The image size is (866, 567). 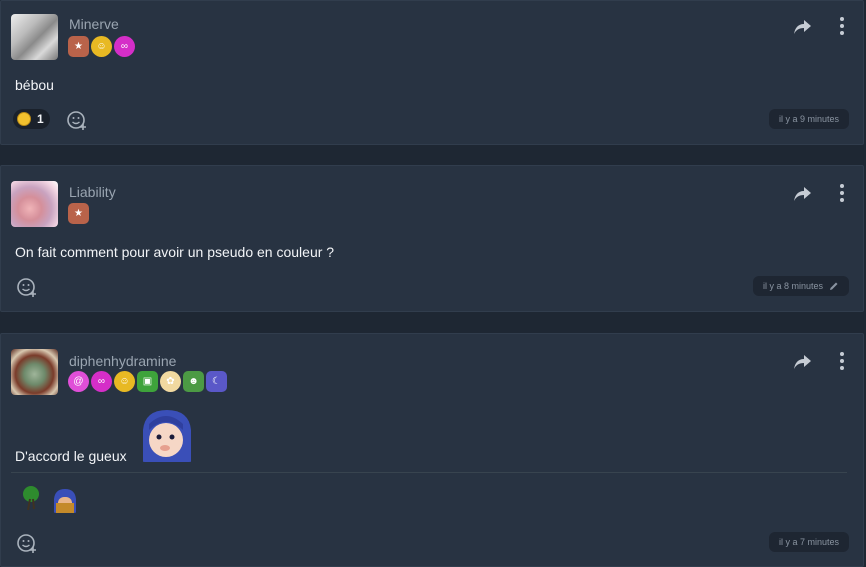 I want to click on reaction-chip: 1, so click(x=31, y=119).